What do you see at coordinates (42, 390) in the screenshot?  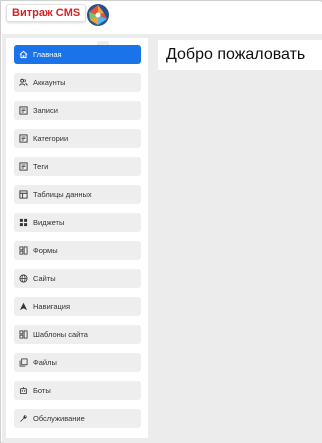 I see `sidebar-item-label: Боты` at bounding box center [42, 390].